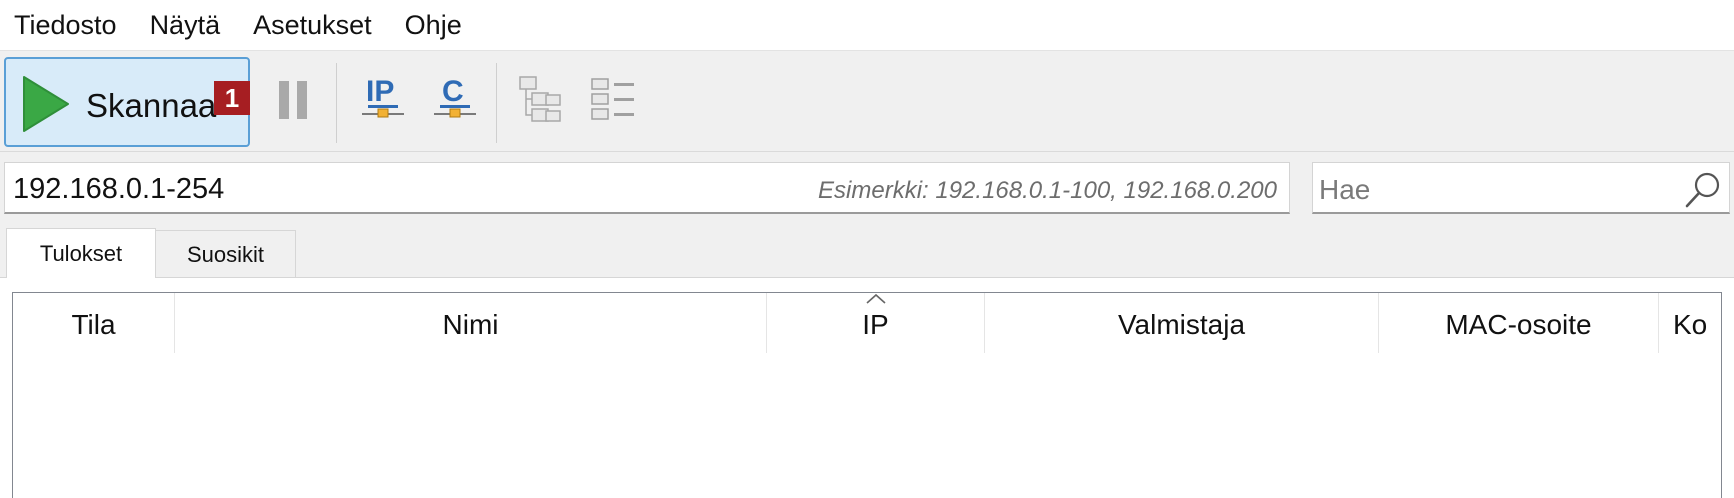 Image resolution: width=1734 pixels, height=498 pixels. I want to click on column-header-ip-label: IP, so click(875, 324).